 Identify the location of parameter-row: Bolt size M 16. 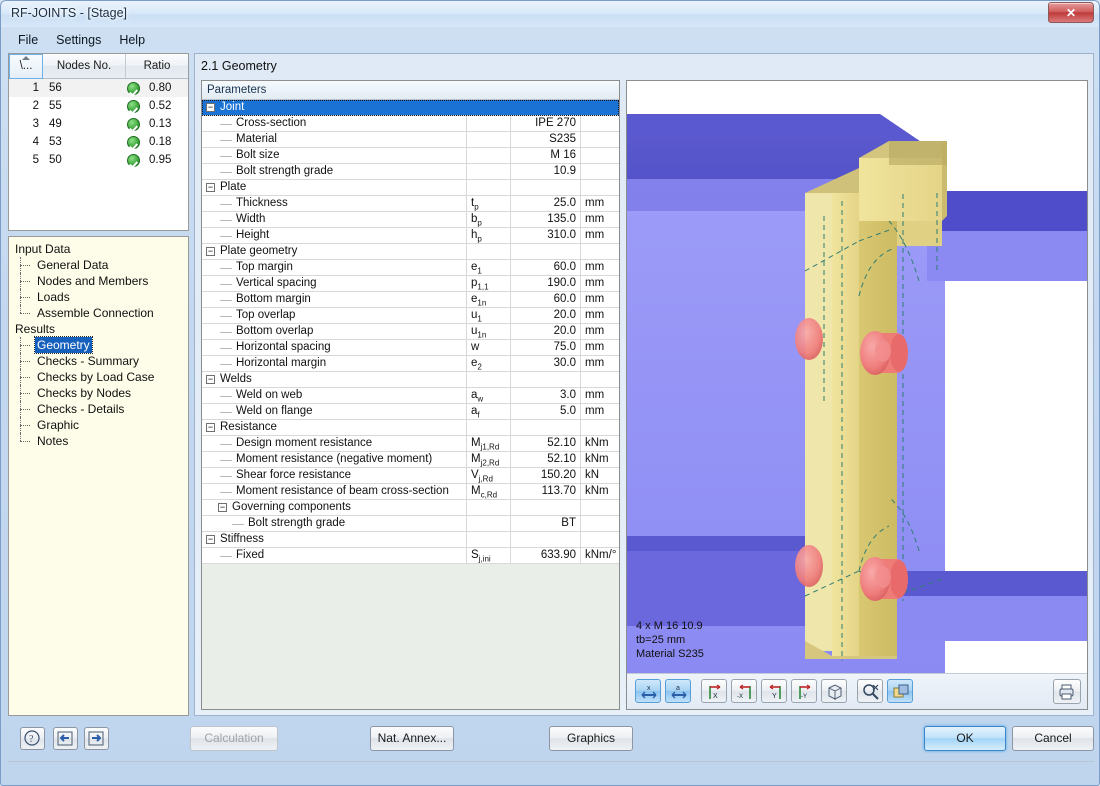
(410, 156).